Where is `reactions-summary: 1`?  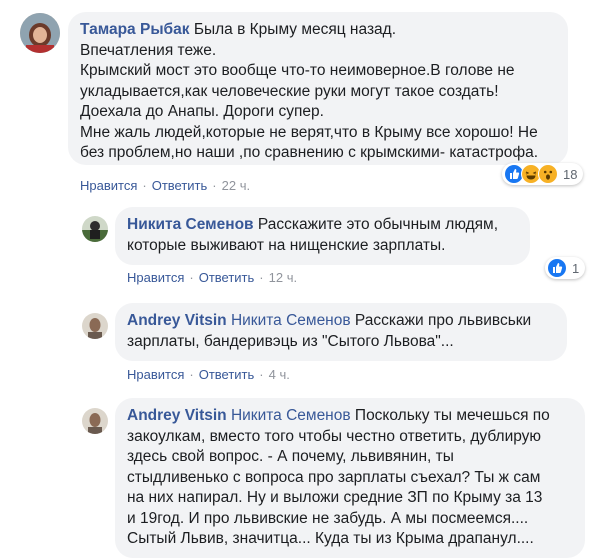 reactions-summary: 1 is located at coordinates (565, 268).